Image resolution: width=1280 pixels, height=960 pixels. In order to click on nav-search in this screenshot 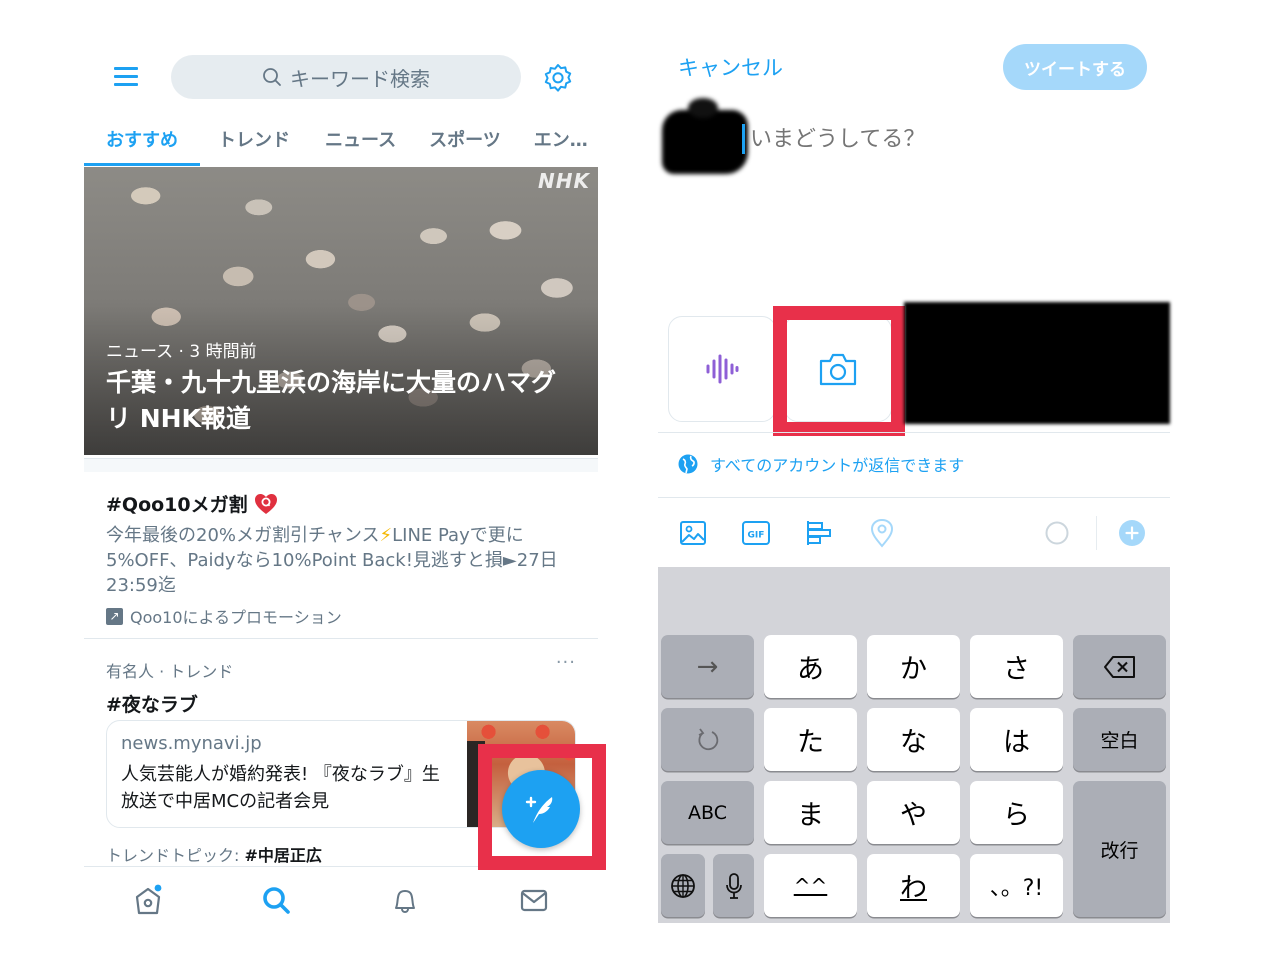, I will do `click(276, 900)`.